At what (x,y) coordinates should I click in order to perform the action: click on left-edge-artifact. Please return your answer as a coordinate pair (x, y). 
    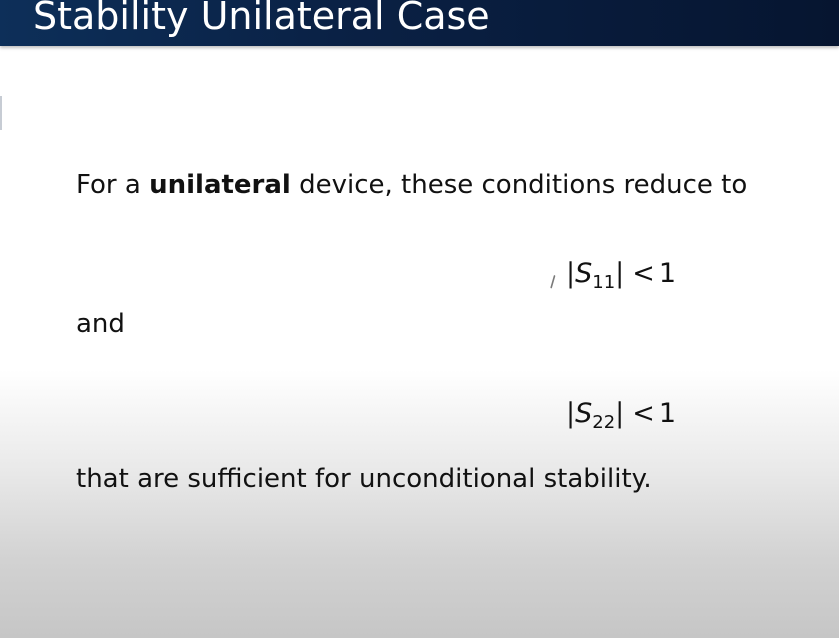
    Looking at the image, I should click on (1, 113).